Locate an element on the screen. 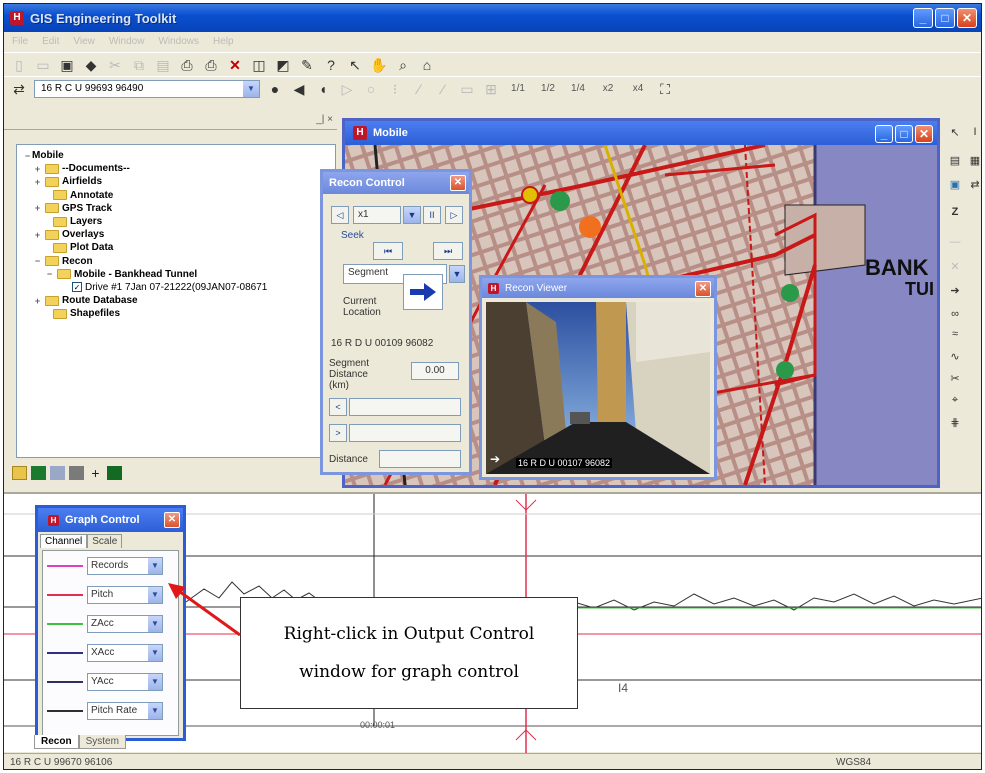  minimize-button: _ is located at coordinates (923, 18).